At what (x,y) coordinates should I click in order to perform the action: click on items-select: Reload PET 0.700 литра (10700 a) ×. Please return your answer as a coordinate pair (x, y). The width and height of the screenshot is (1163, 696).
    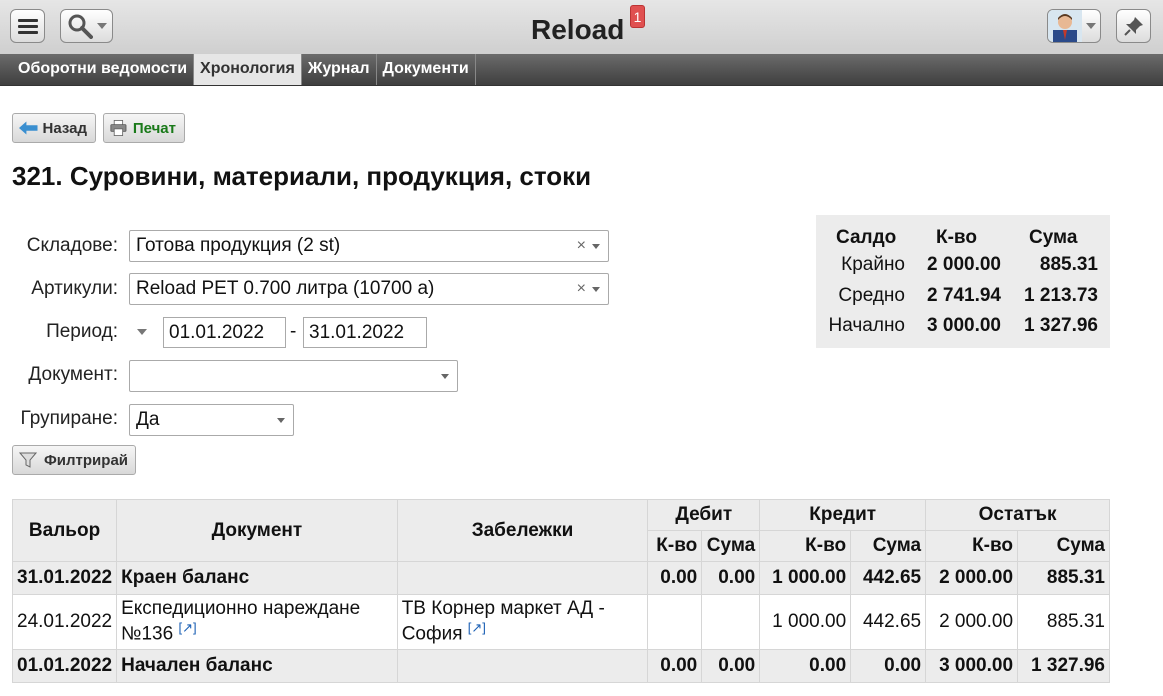
    Looking at the image, I should click on (369, 289).